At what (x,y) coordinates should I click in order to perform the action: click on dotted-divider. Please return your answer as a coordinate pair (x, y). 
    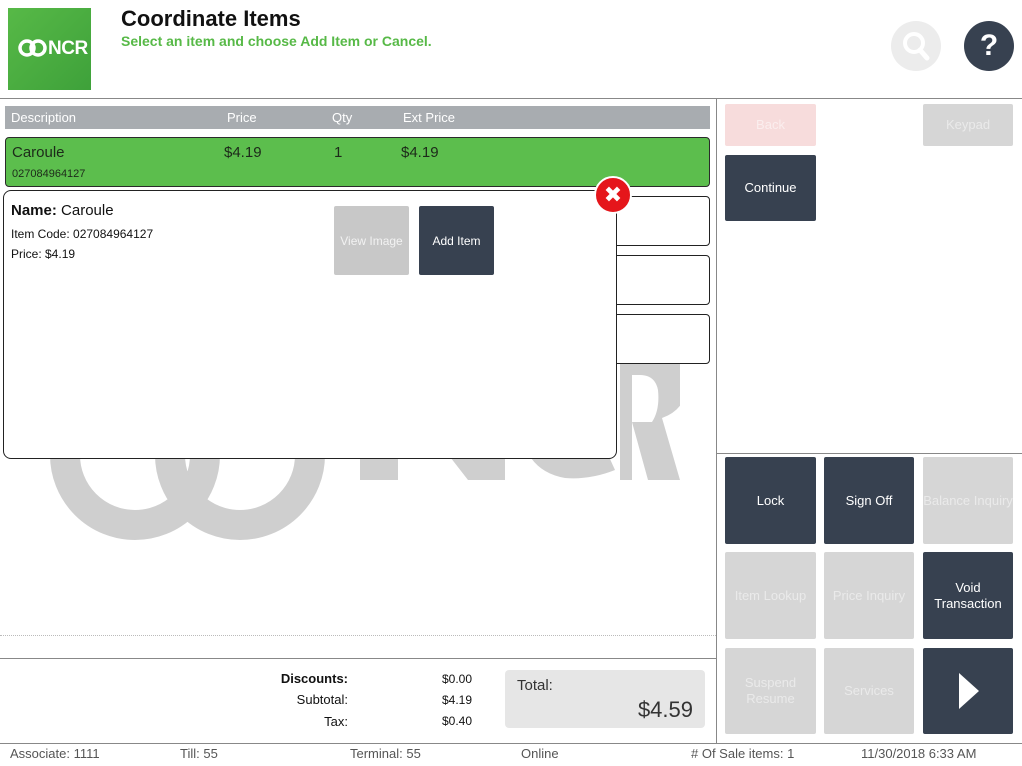
    Looking at the image, I should click on (358, 635).